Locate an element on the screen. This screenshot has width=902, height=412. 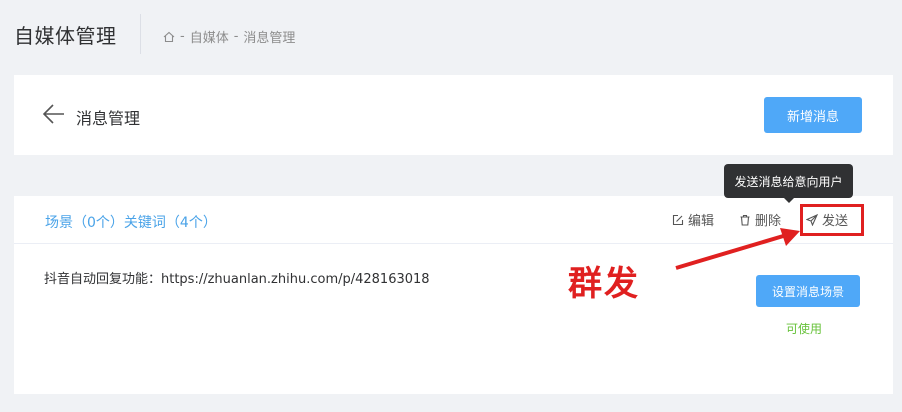
divider is located at coordinates (140, 34).